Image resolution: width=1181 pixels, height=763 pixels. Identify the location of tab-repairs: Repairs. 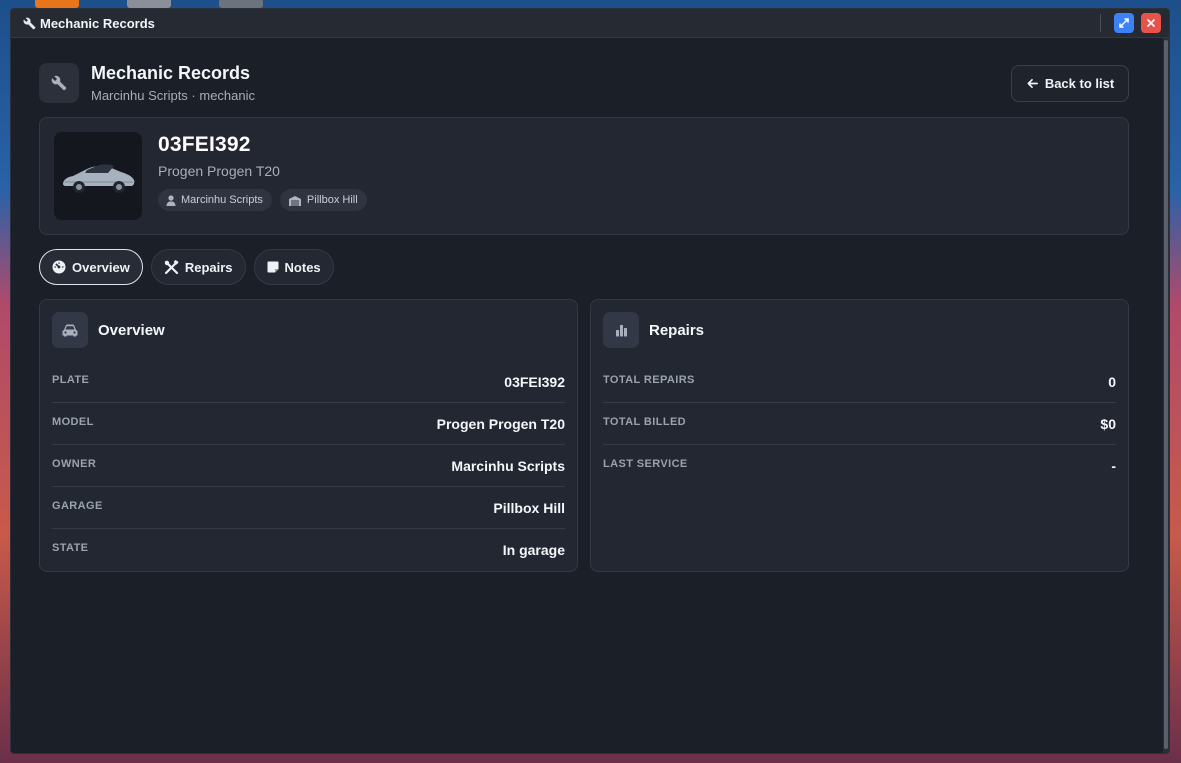
(198, 267).